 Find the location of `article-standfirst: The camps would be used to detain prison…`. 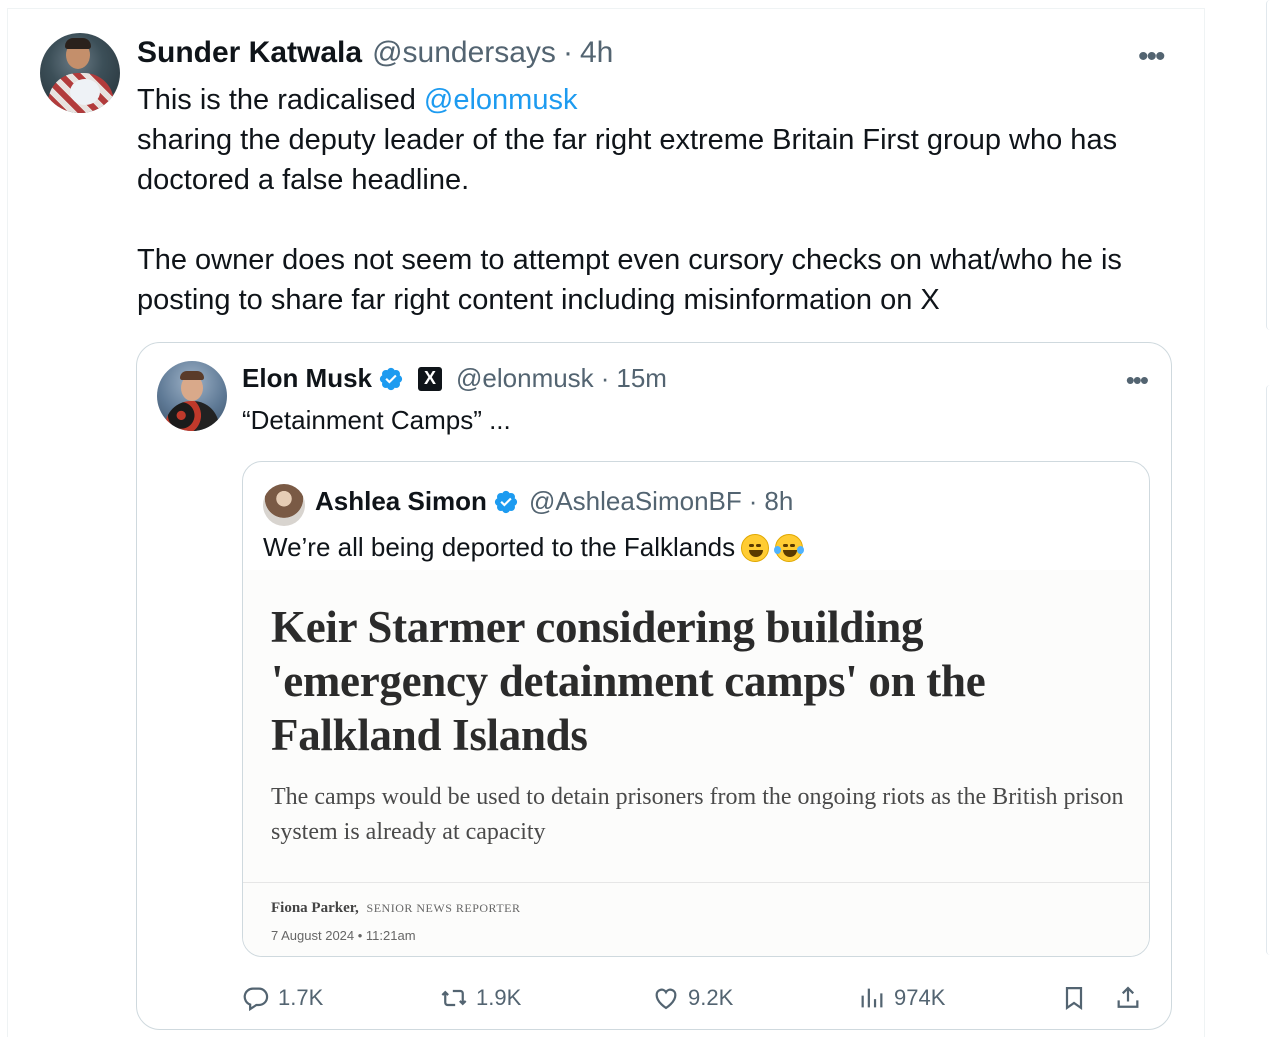

article-standfirst: The camps would be used to detain prison… is located at coordinates (697, 814).